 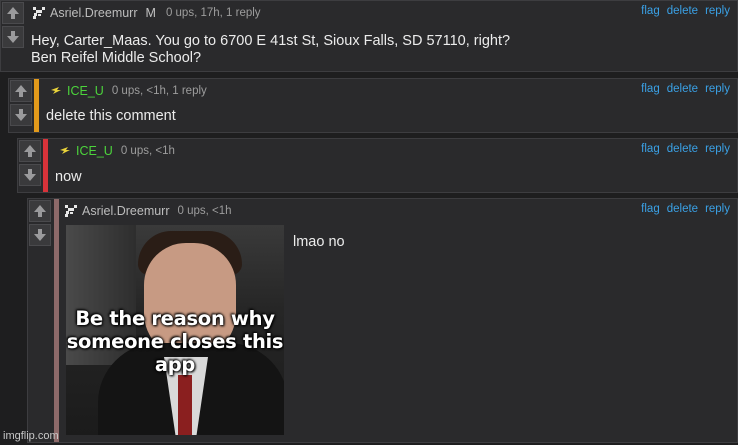 What do you see at coordinates (31, 436) in the screenshot?
I see `watermark: imgflip.com` at bounding box center [31, 436].